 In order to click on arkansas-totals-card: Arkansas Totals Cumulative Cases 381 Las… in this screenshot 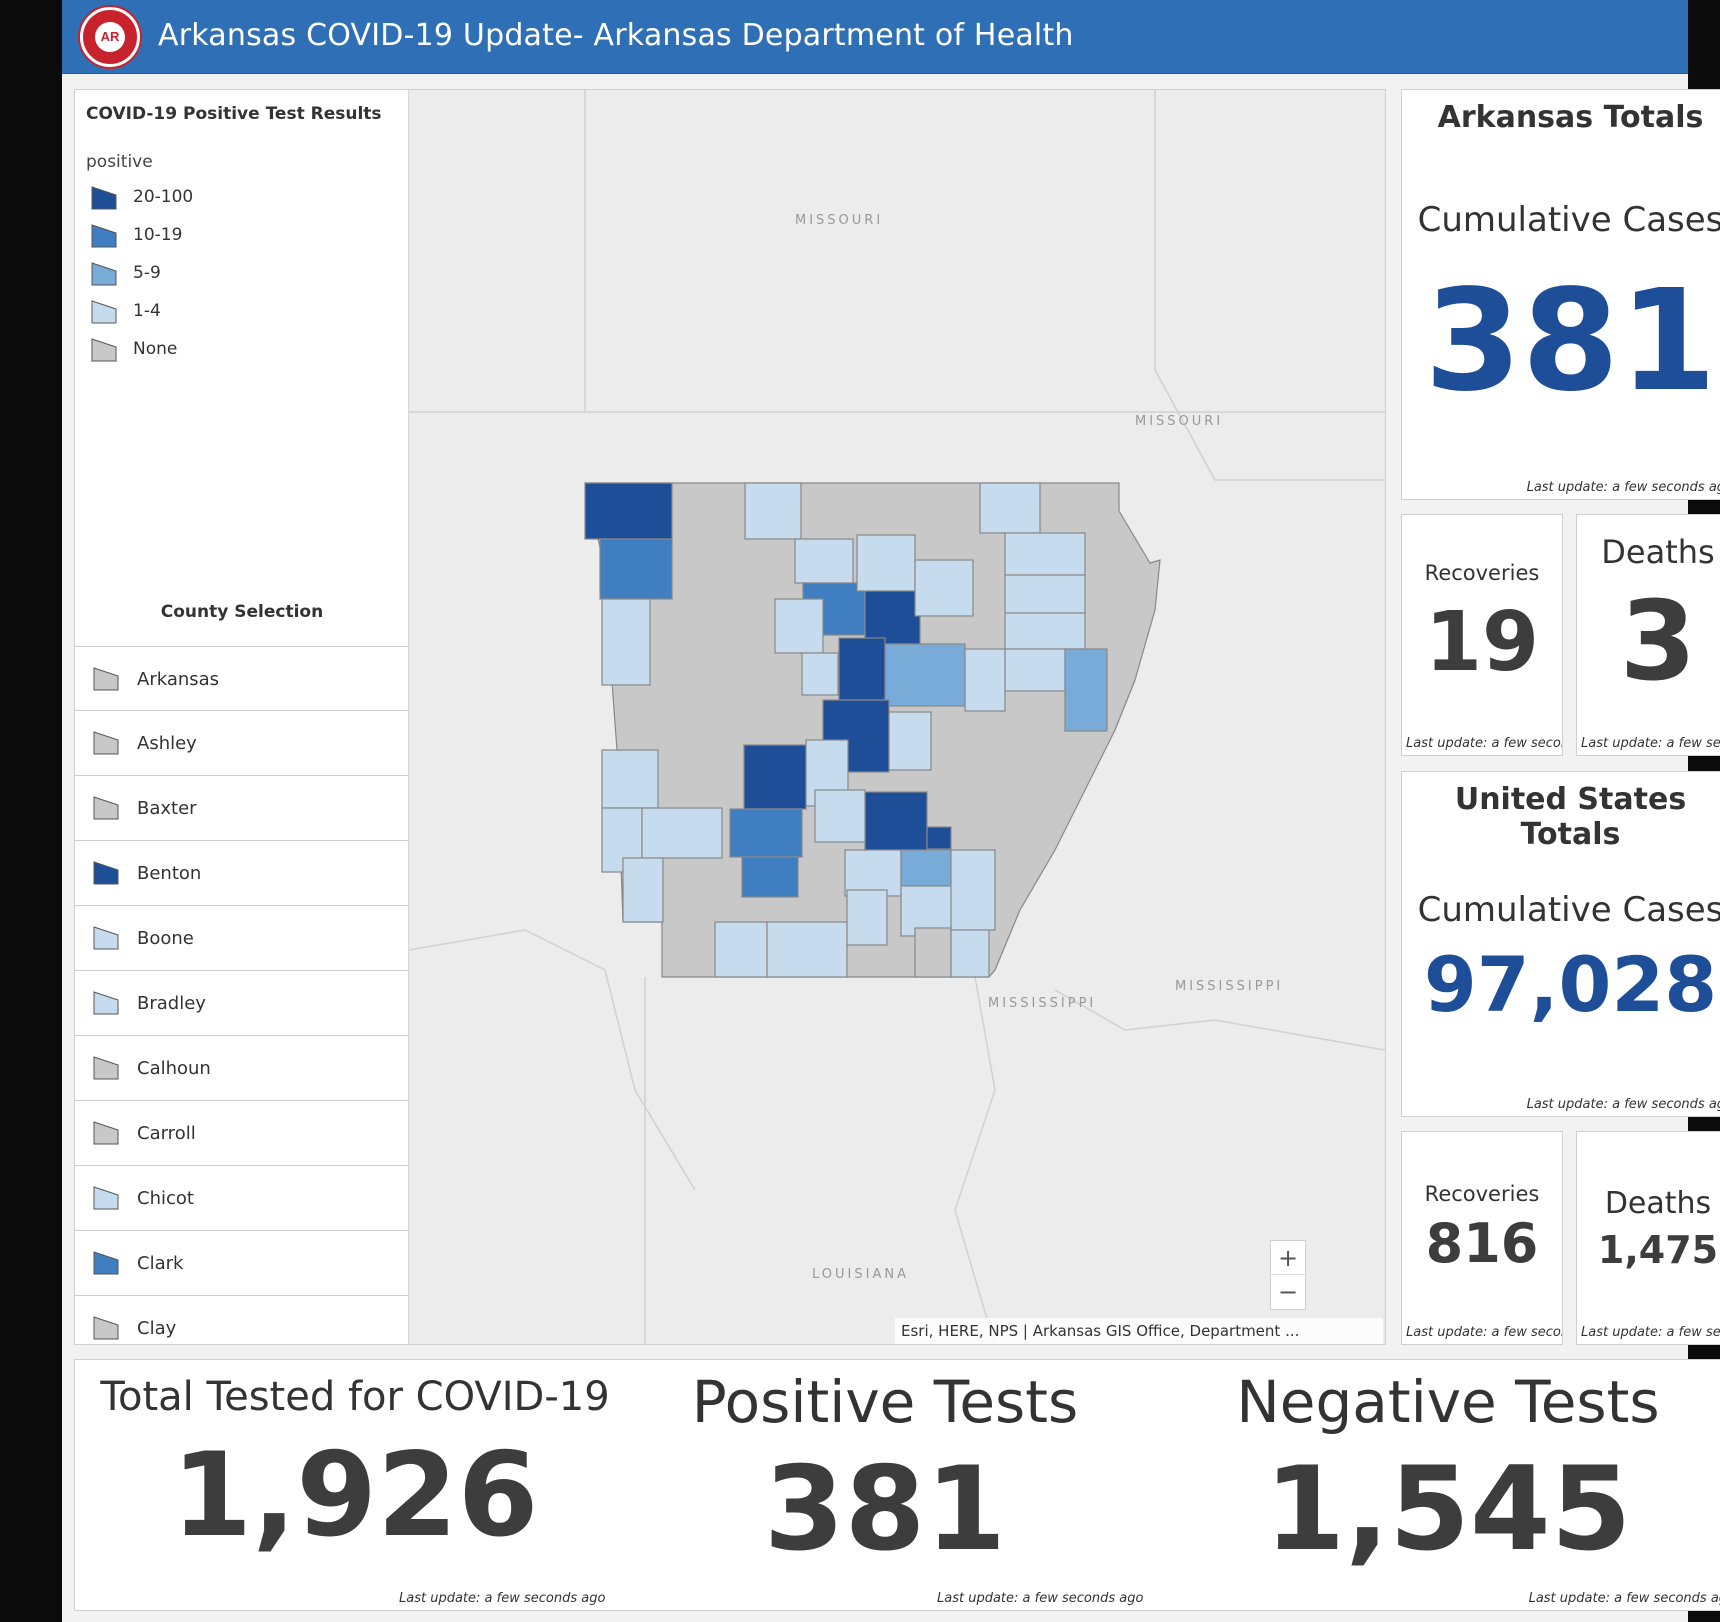, I will do `click(1560, 294)`.